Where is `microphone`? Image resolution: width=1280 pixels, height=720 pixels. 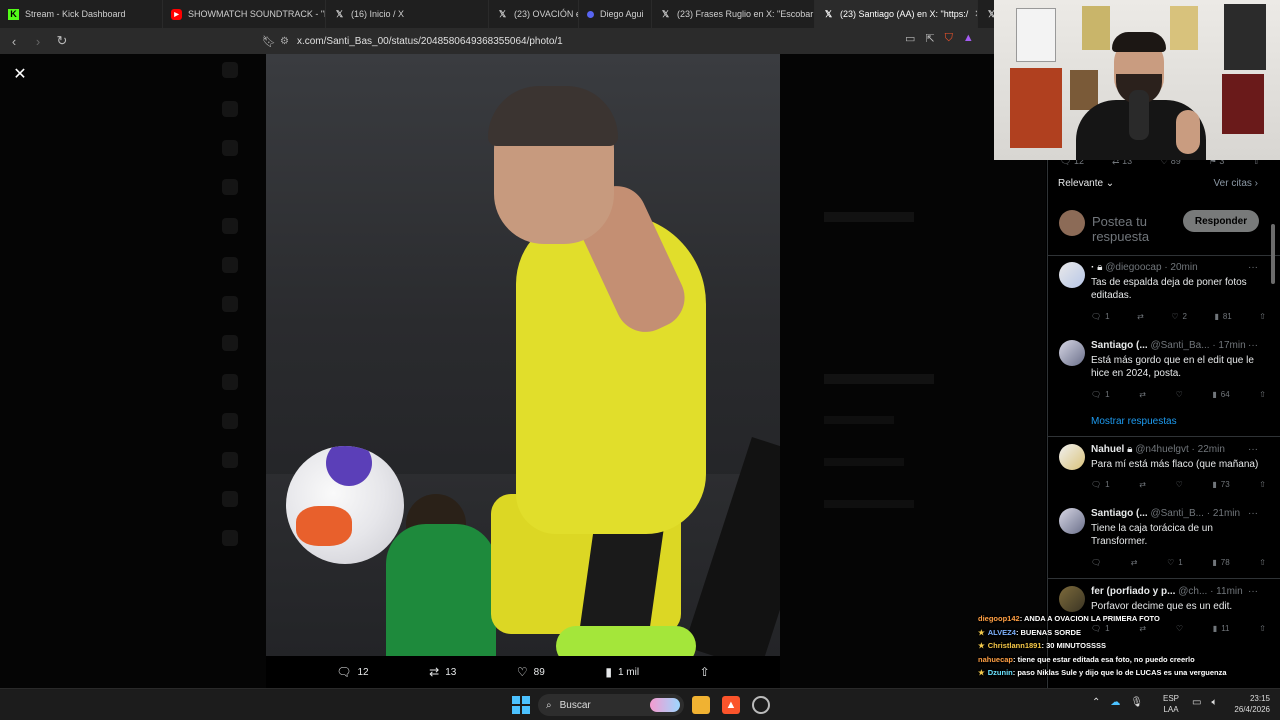 microphone is located at coordinates (1139, 115).